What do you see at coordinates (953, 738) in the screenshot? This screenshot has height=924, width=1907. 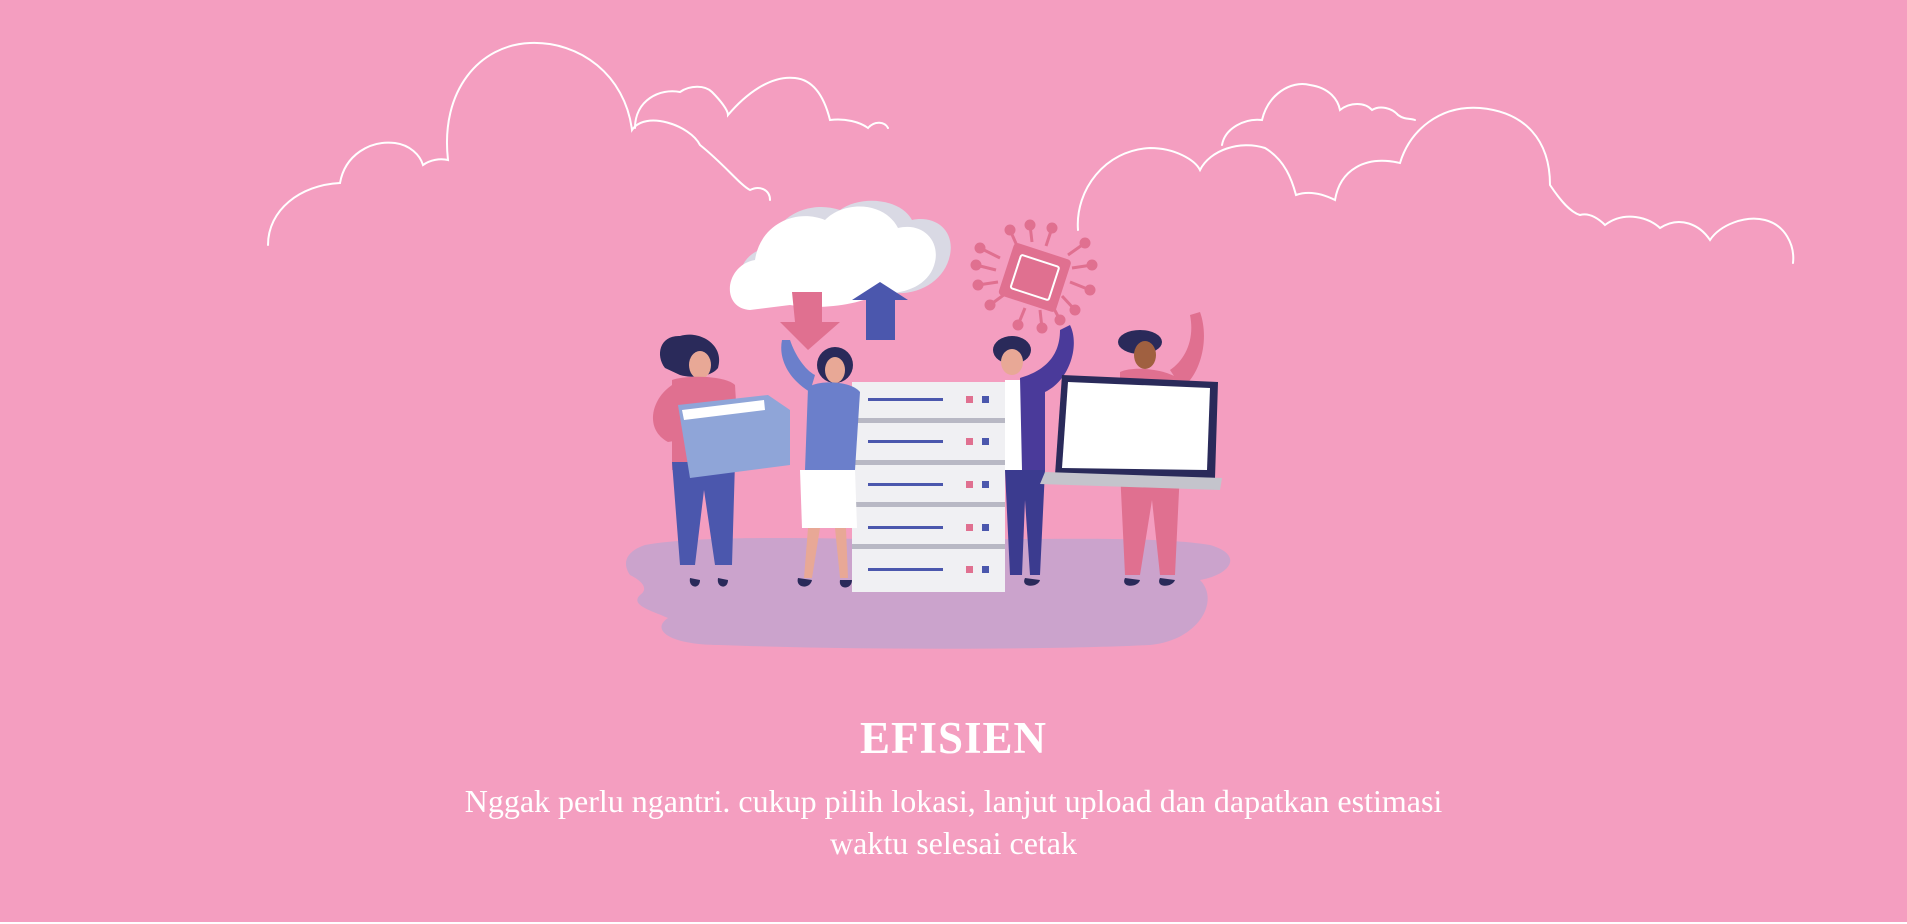 I see `feature-title: EFISIEN` at bounding box center [953, 738].